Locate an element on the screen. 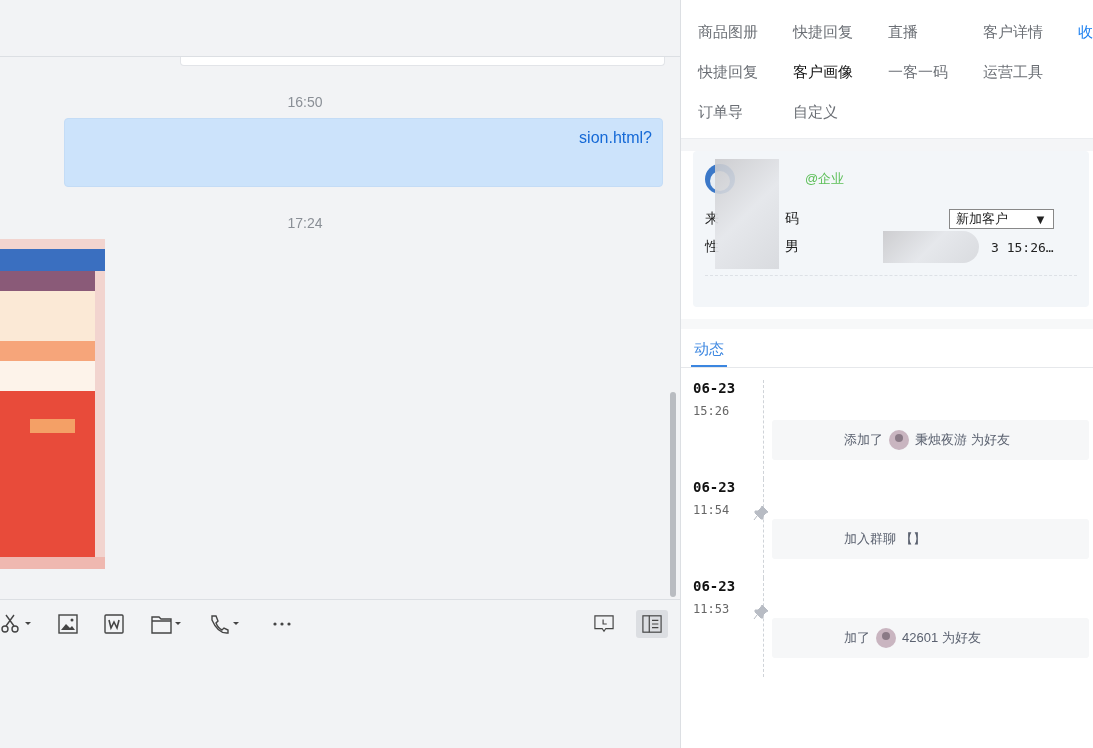  corporate-tag: @企业 is located at coordinates (825, 179).